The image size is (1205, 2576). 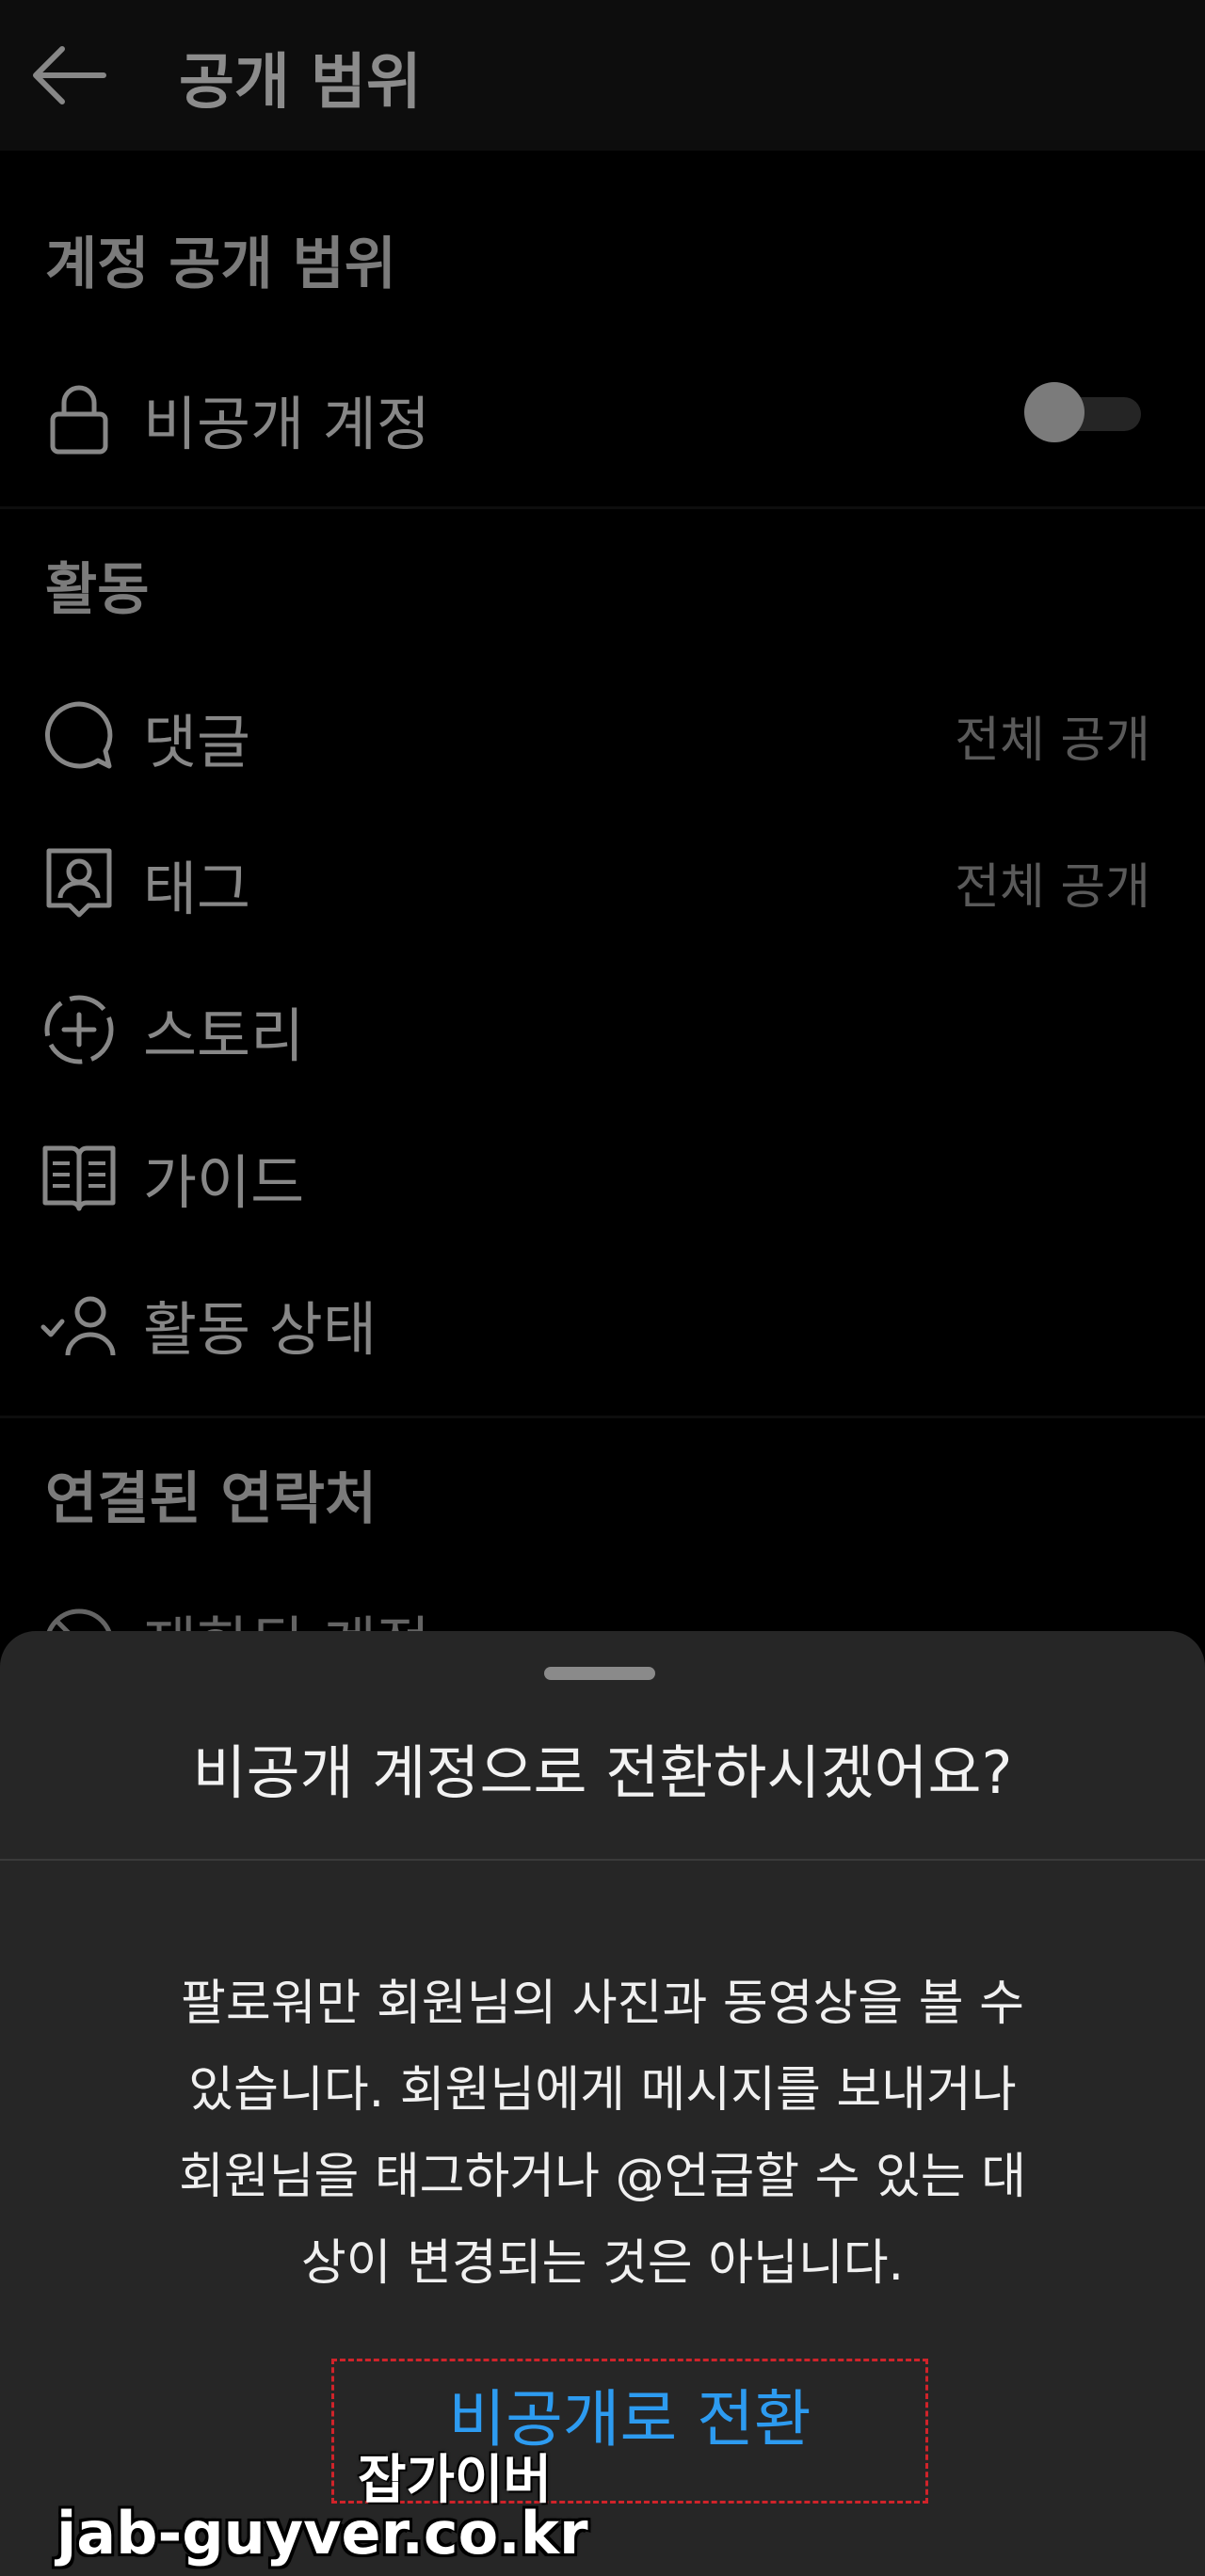 What do you see at coordinates (602, 1860) in the screenshot?
I see `sheet-divider` at bounding box center [602, 1860].